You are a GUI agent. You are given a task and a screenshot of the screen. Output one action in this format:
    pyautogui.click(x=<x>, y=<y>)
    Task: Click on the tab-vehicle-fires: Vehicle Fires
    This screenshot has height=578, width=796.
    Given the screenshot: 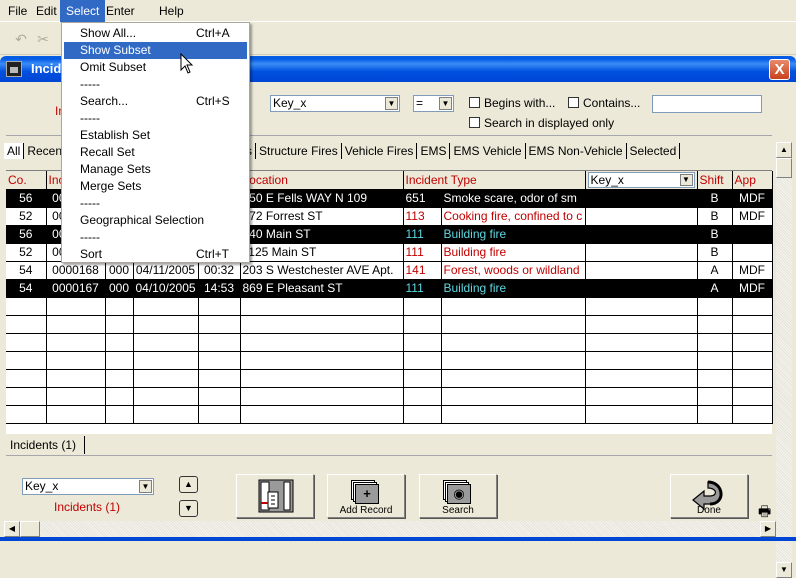 What is the action you would take?
    pyautogui.click(x=380, y=151)
    